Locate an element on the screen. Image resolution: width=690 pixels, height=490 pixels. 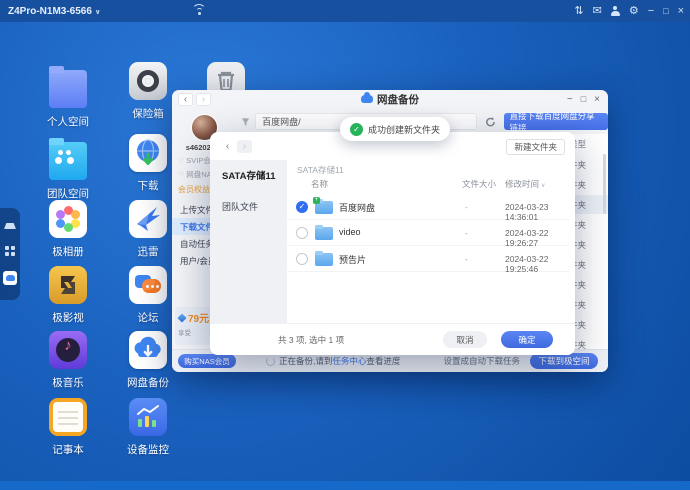
music-note-icon is located at coordinates (68, 350).